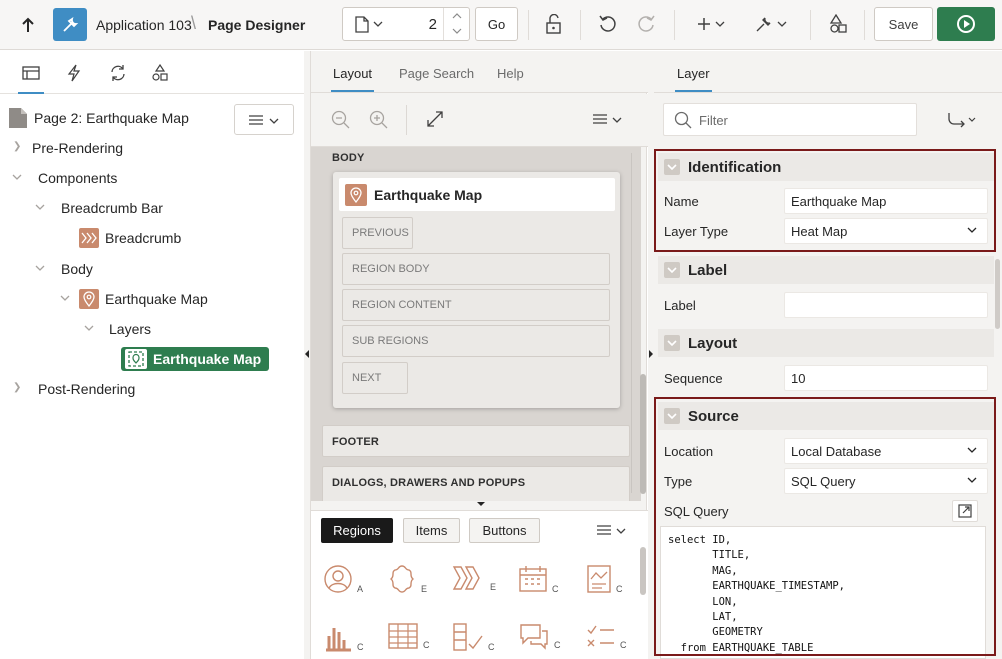 The image size is (1002, 659). What do you see at coordinates (130, 238) in the screenshot?
I see `tree-item-breadcrumb: Breadcrumb` at bounding box center [130, 238].